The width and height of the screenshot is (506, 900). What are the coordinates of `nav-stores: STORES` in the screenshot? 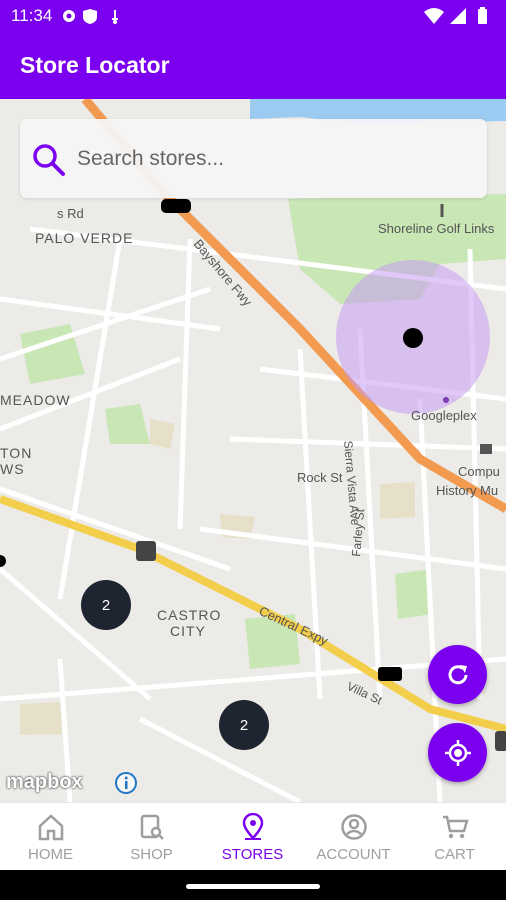 It's located at (252, 837).